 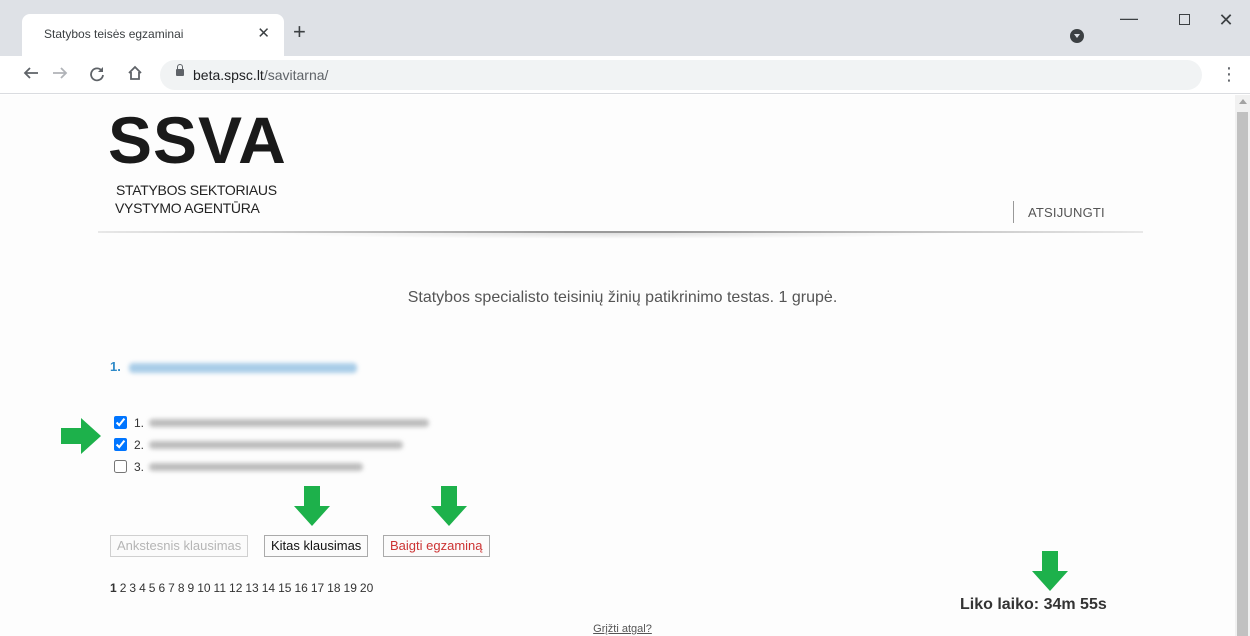 I want to click on browser-tab-bar: Statybos teisės egzaminai ✕ + — ✕, so click(x=625, y=28).